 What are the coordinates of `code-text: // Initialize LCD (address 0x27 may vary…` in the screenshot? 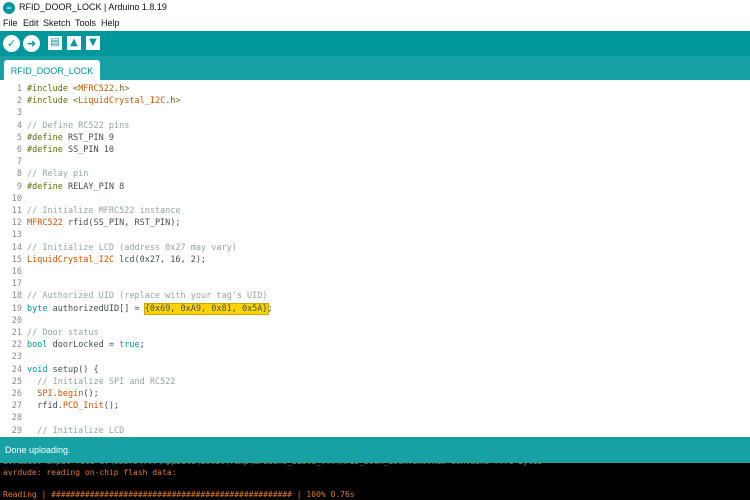 It's located at (132, 248).